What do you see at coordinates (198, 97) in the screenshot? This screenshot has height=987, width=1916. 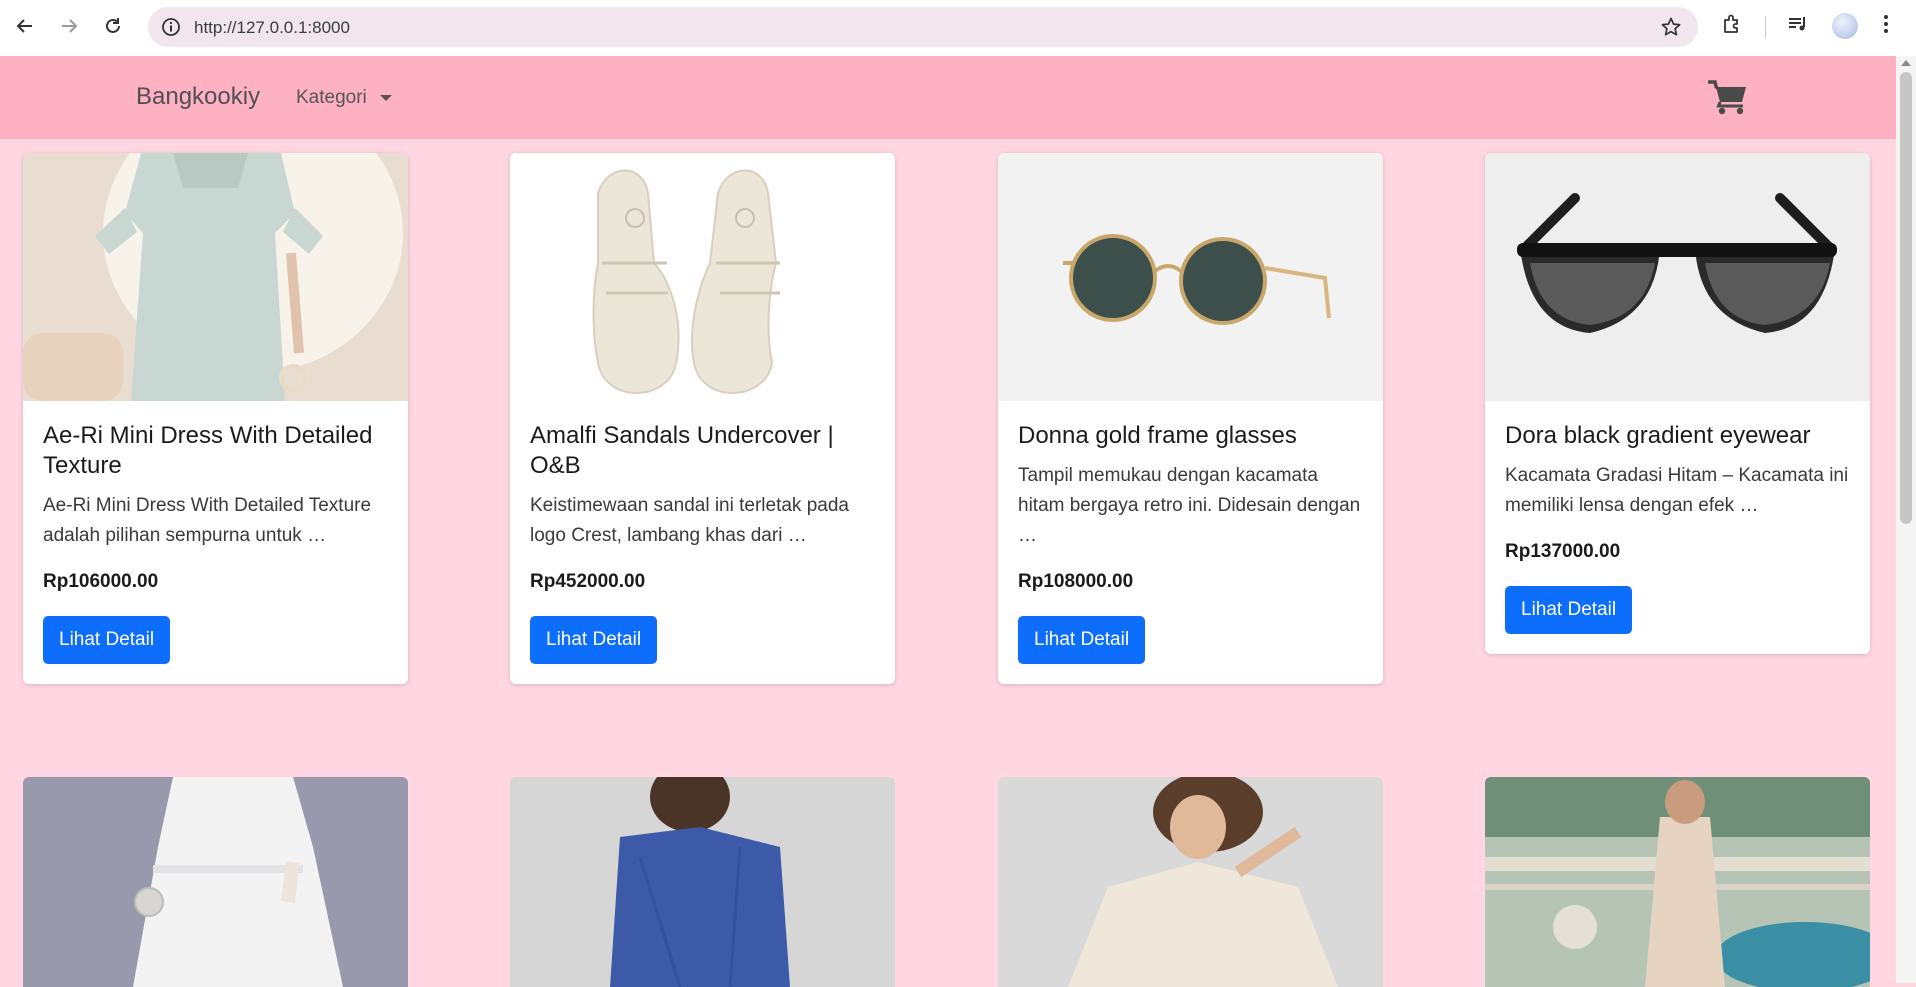 I see `brand-link: Bangkookiy` at bounding box center [198, 97].